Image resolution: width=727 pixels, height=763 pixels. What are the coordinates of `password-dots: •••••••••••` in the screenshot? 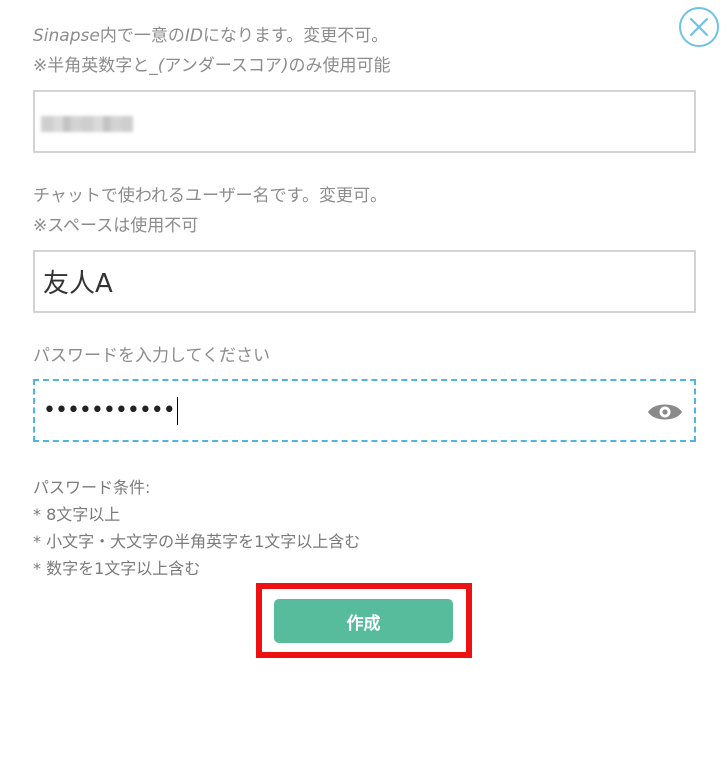 It's located at (109, 410).